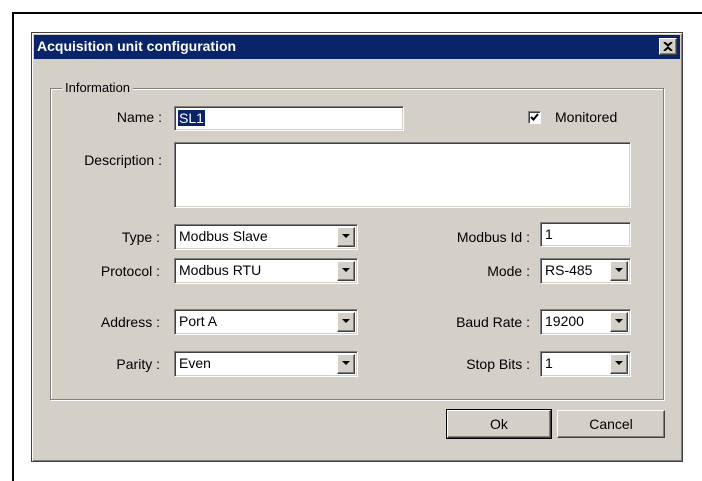 The image size is (702, 481). What do you see at coordinates (564, 321) in the screenshot?
I see `baud-rate-value: 19200` at bounding box center [564, 321].